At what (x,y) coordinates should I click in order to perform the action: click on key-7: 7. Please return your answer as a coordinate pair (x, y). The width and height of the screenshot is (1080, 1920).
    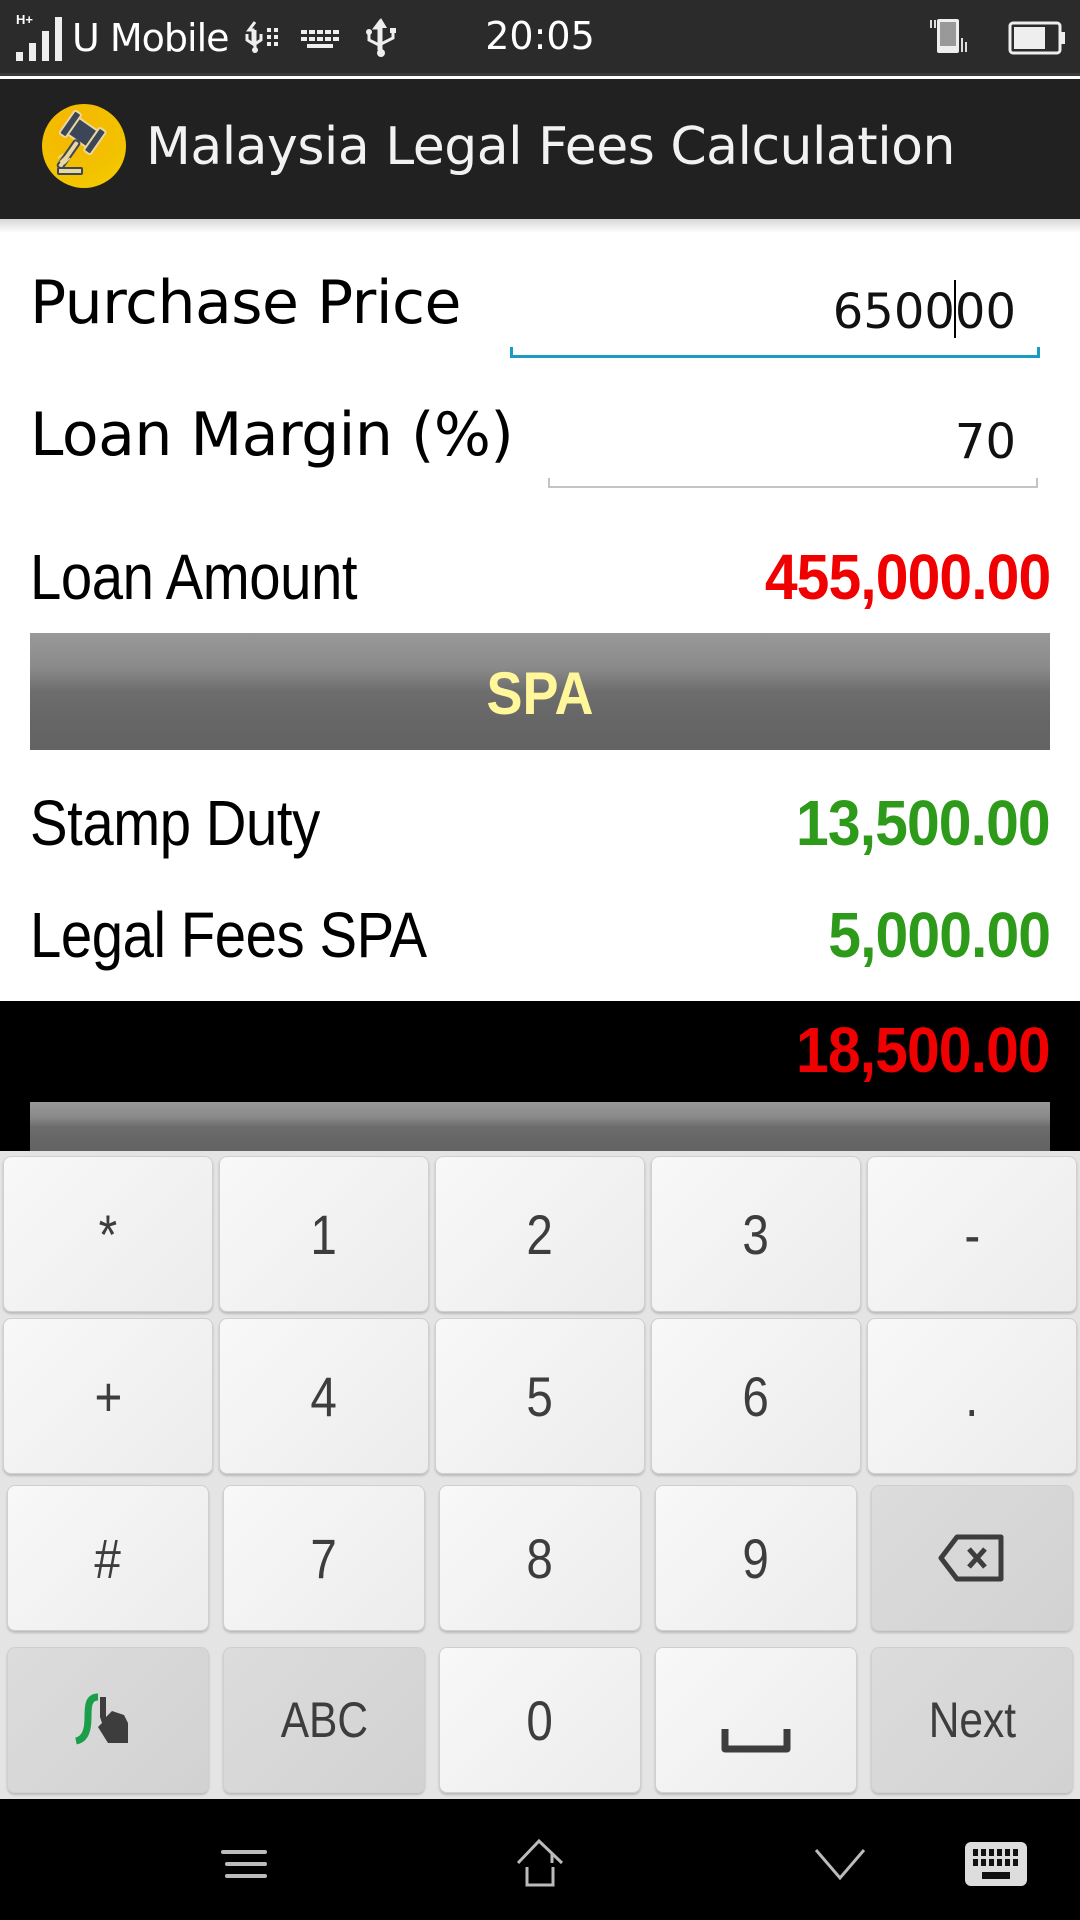
    Looking at the image, I should click on (324, 1558).